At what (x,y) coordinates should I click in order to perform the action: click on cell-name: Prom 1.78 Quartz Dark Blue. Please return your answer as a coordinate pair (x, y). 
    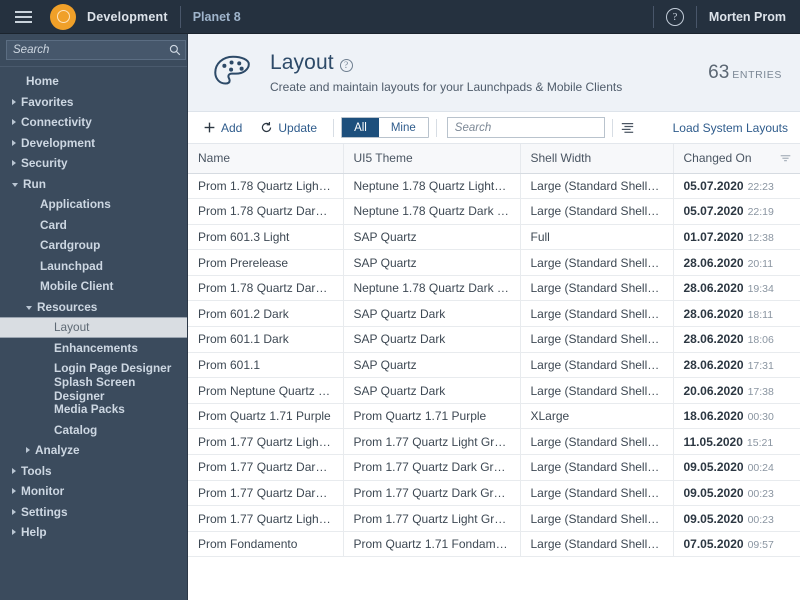
    Looking at the image, I should click on (266, 211).